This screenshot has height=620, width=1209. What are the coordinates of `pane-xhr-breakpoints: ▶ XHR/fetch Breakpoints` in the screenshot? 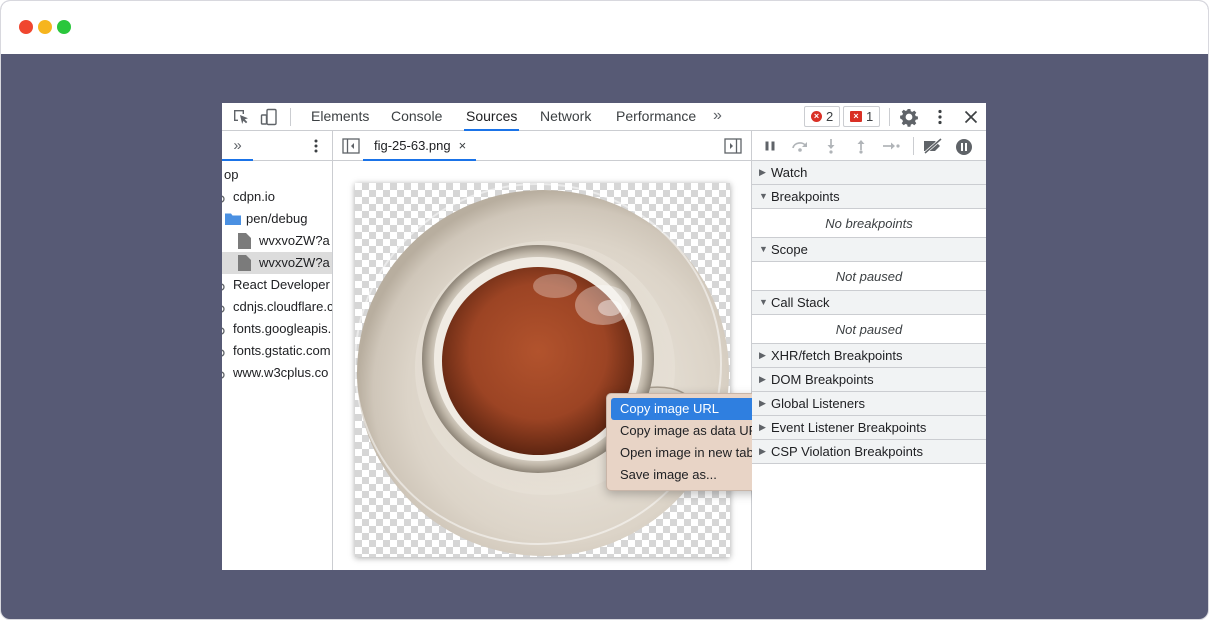 It's located at (869, 356).